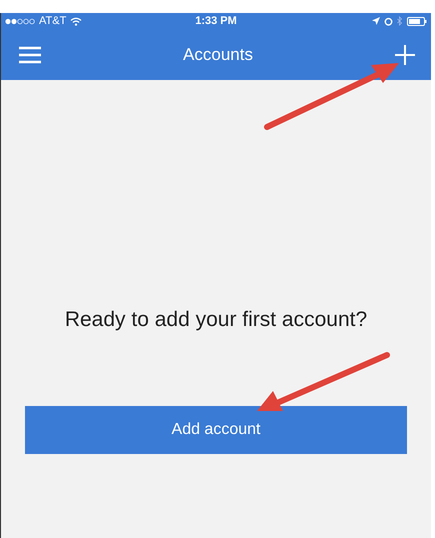  Describe the element at coordinates (216, 430) in the screenshot. I see `add-account-button: Add account` at that location.